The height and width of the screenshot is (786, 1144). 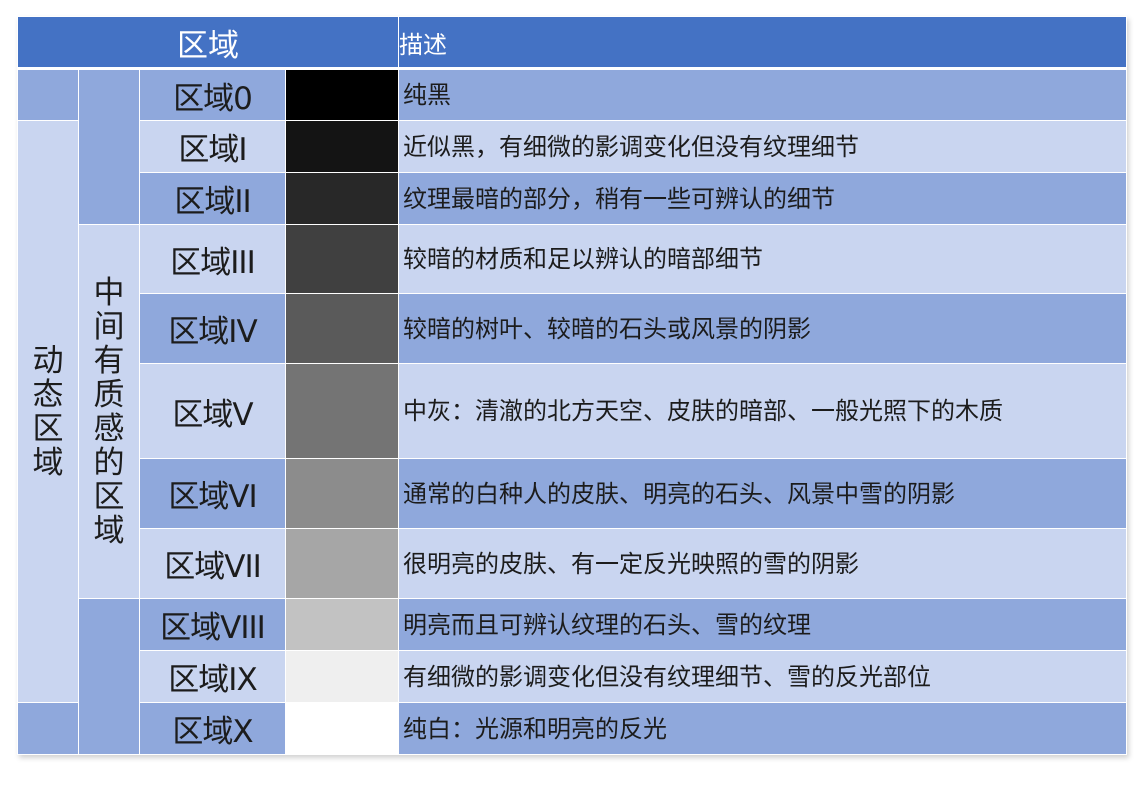 What do you see at coordinates (48, 411) in the screenshot?
I see `dynamic-group-label: 动态区域` at bounding box center [48, 411].